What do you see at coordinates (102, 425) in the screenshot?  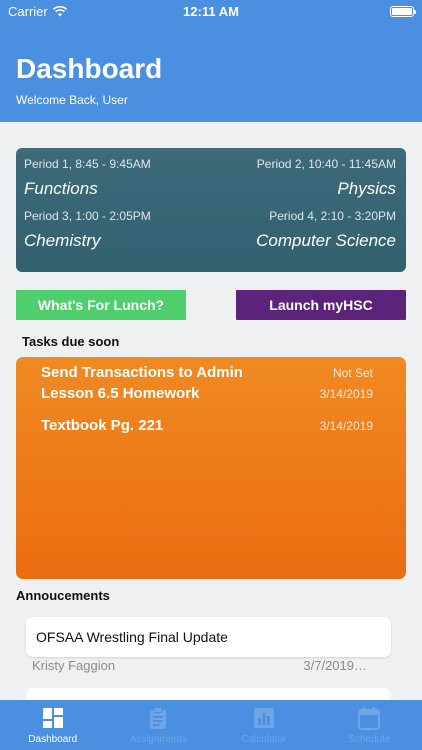 I see `task-title: Textbook Pg. 221` at bounding box center [102, 425].